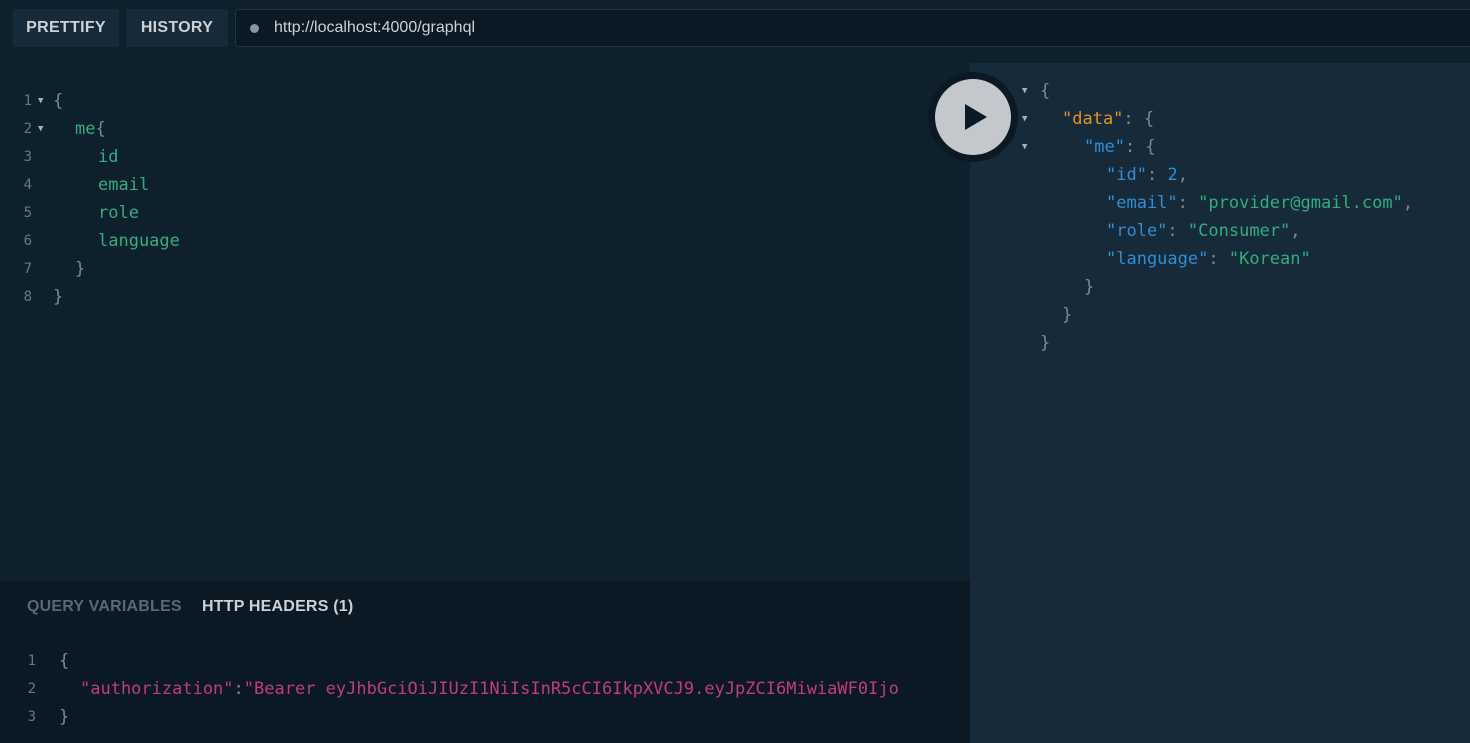  Describe the element at coordinates (64, 717) in the screenshot. I see `headers-line: }` at that location.